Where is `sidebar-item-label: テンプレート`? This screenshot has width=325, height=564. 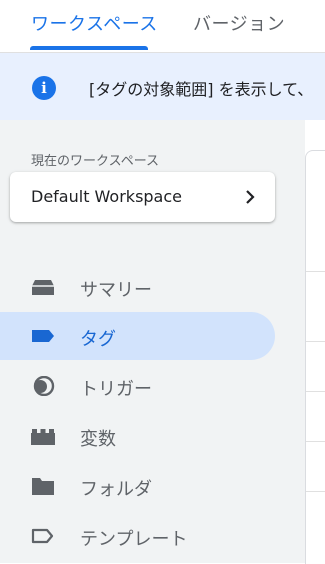
sidebar-item-label: テンプレート is located at coordinates (134, 539).